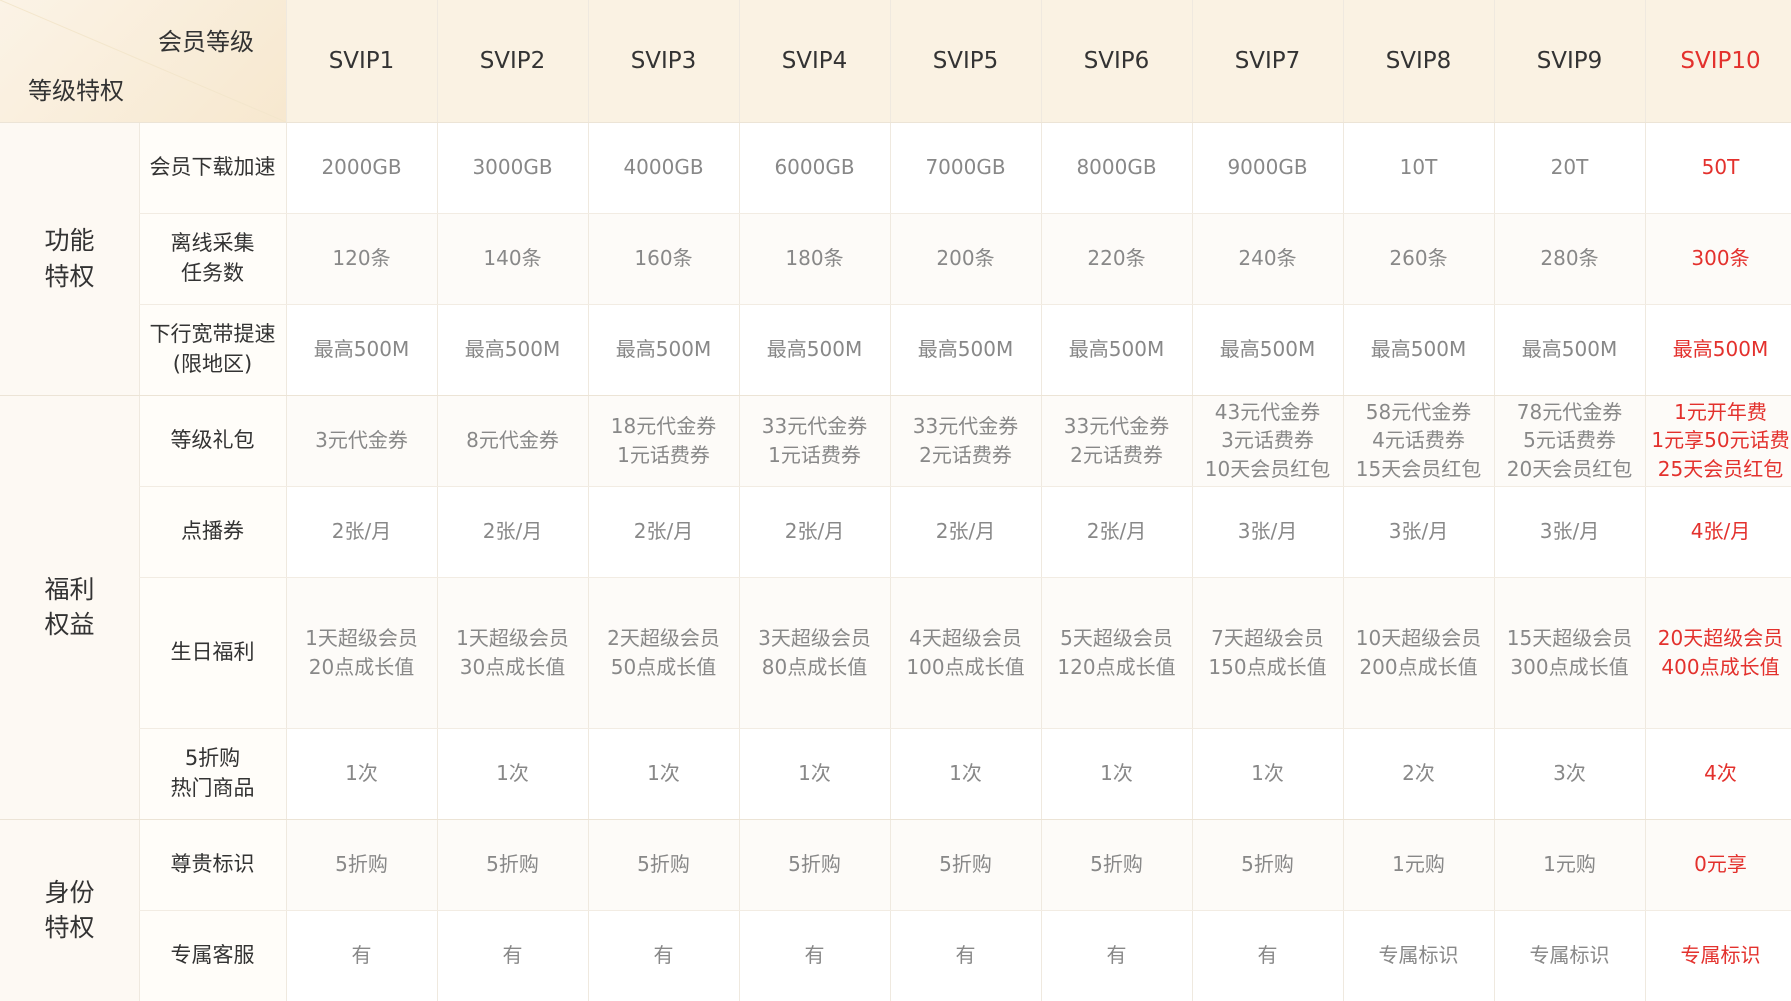 The width and height of the screenshot is (1791, 1001). What do you see at coordinates (1720, 60) in the screenshot?
I see `level-header-svip10-line: SVIP10` at bounding box center [1720, 60].